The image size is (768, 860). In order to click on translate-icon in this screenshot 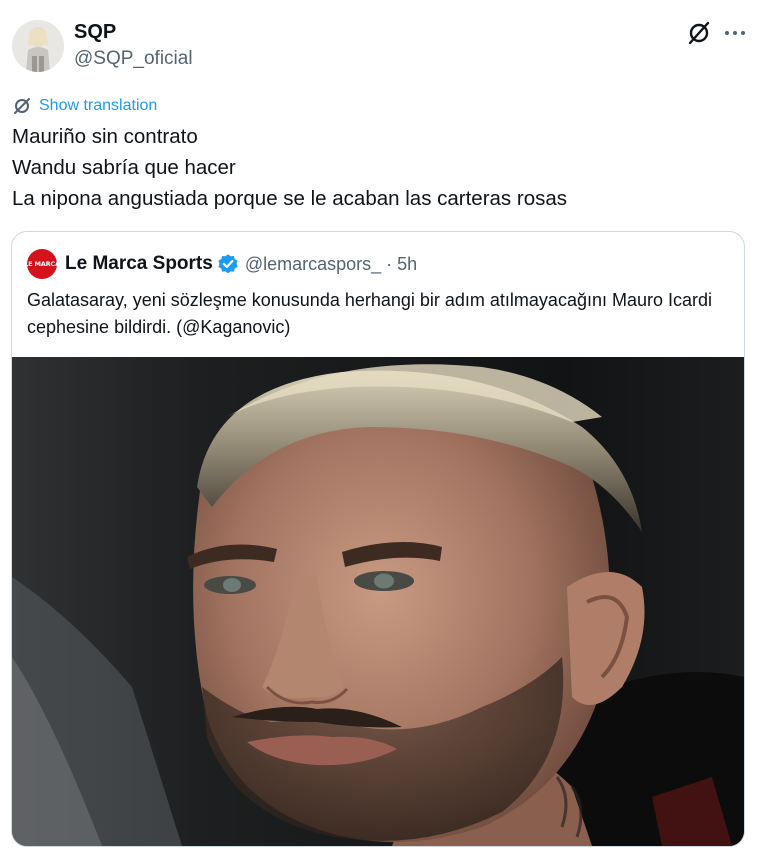, I will do `click(22, 106)`.